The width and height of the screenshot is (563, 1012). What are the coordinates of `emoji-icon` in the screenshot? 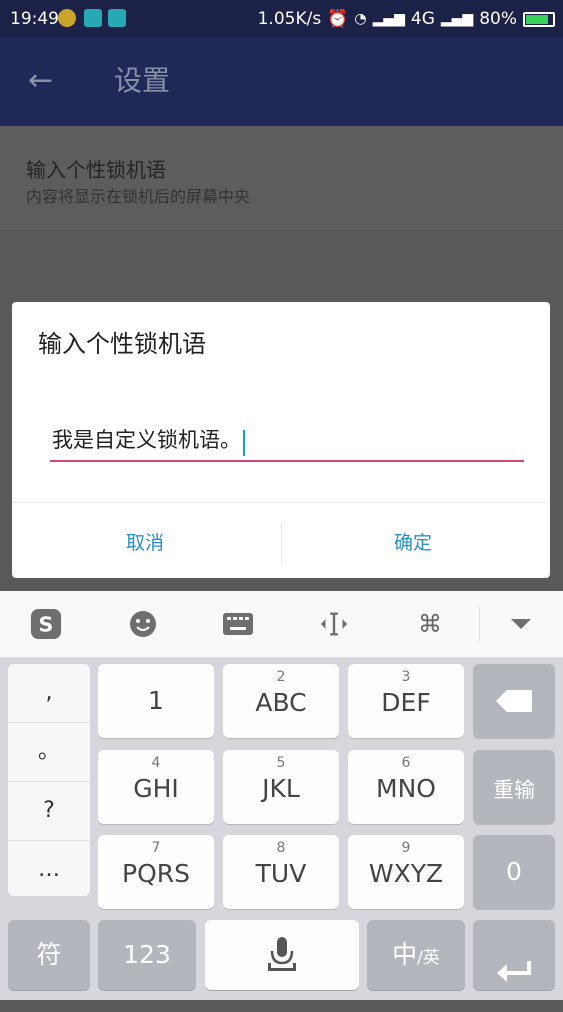 It's located at (143, 624).